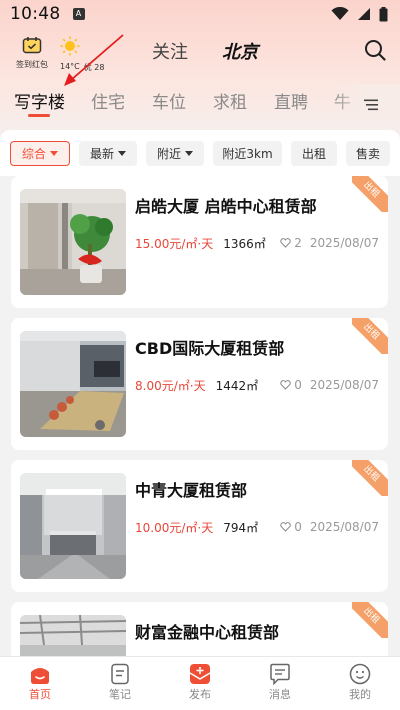  I want to click on listing-area: 1366㎡, so click(244, 243).